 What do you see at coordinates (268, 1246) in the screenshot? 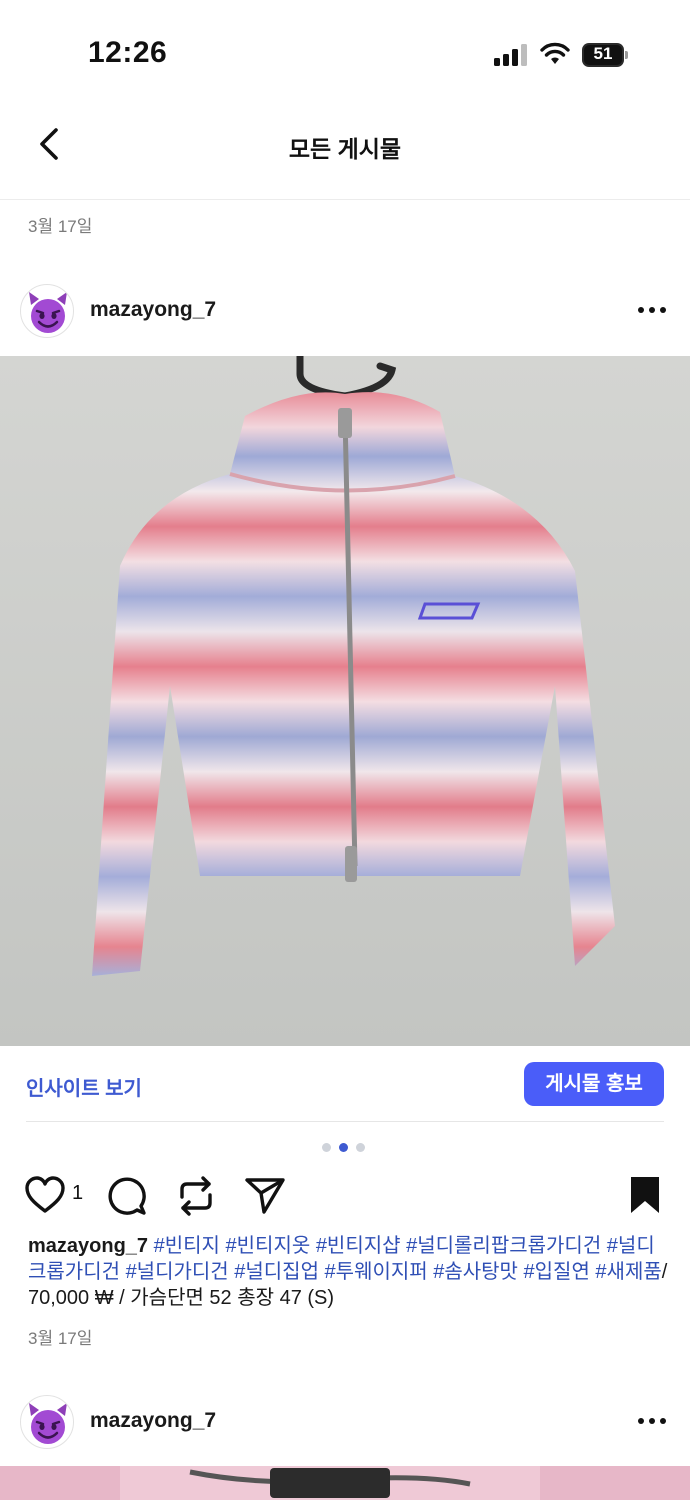
I see `hashtag: #빈티지옷` at bounding box center [268, 1246].